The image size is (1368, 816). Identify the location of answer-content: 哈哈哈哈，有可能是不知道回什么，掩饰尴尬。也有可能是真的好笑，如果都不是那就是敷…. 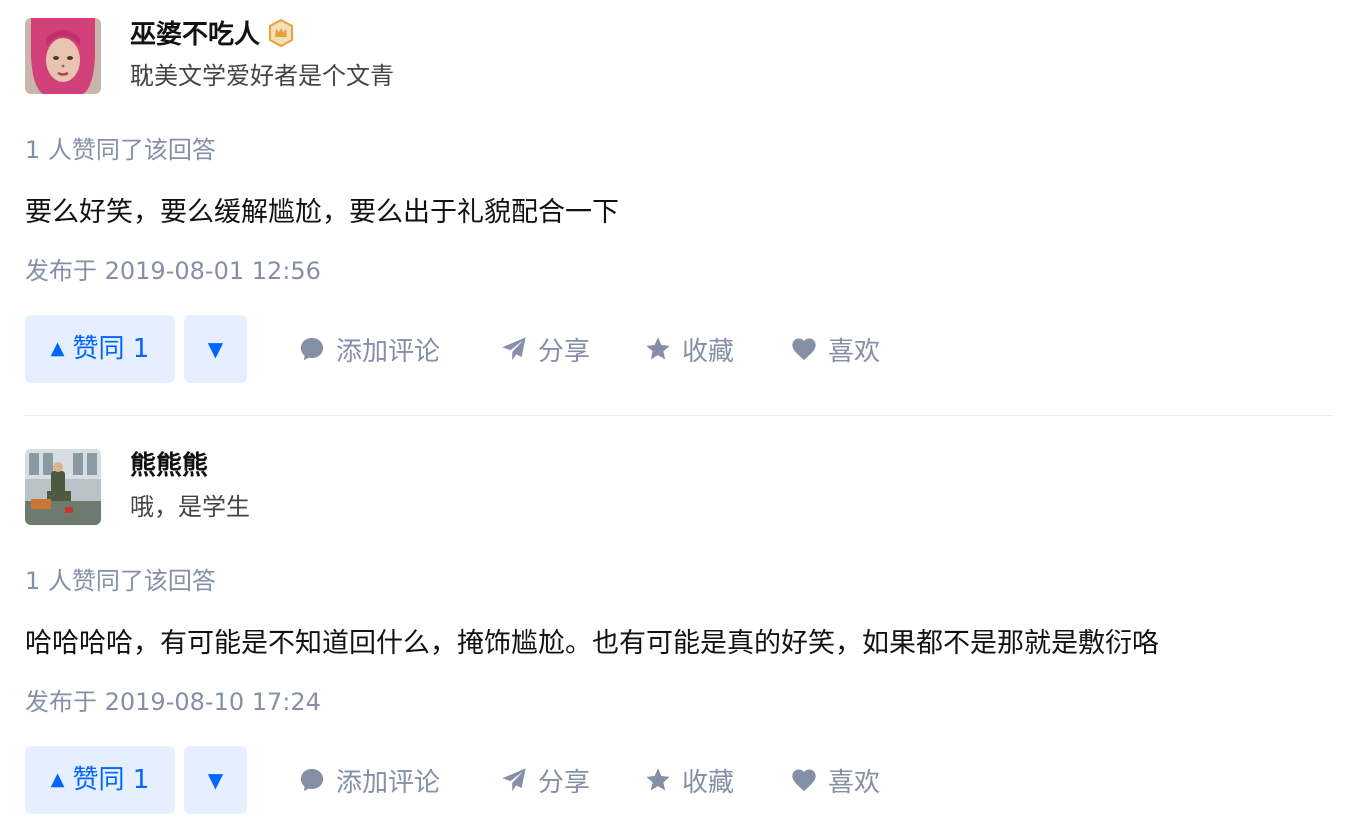
(592, 643).